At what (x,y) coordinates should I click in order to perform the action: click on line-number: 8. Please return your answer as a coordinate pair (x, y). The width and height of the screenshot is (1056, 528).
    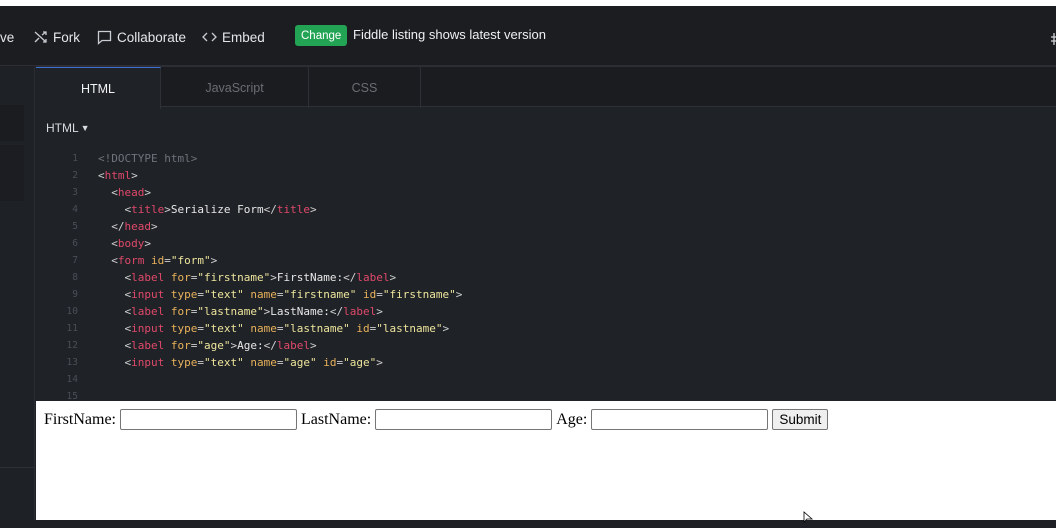
    Looking at the image, I should click on (75, 277).